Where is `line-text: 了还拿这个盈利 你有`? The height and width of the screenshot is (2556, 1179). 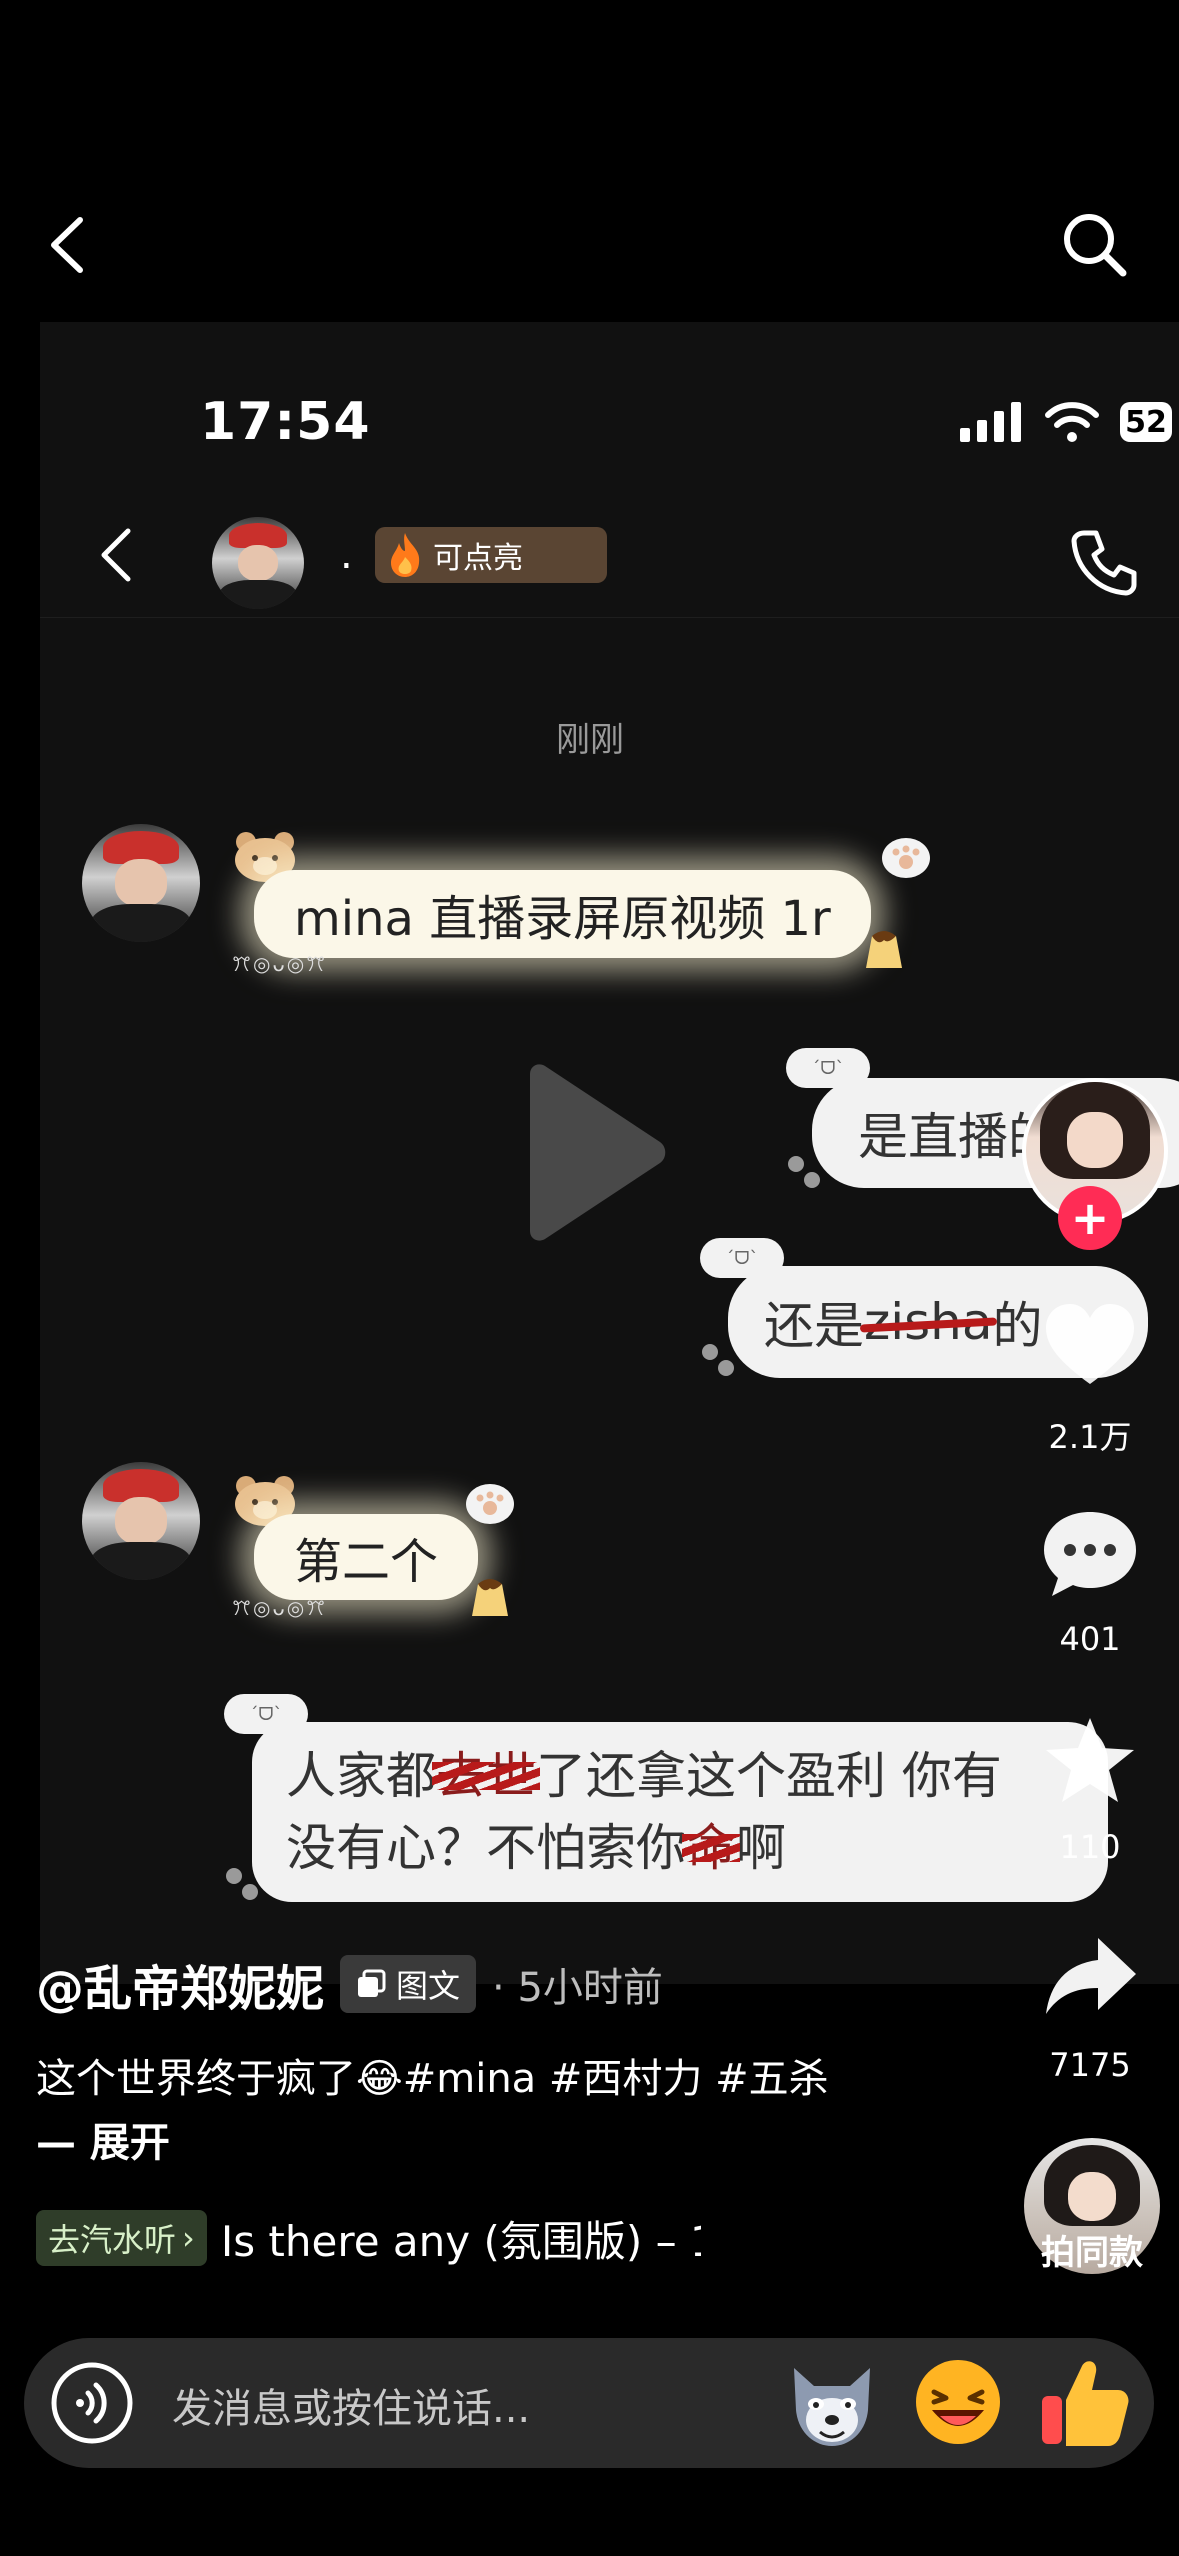 line-text: 了还拿这个盈利 你有 is located at coordinates (769, 1776).